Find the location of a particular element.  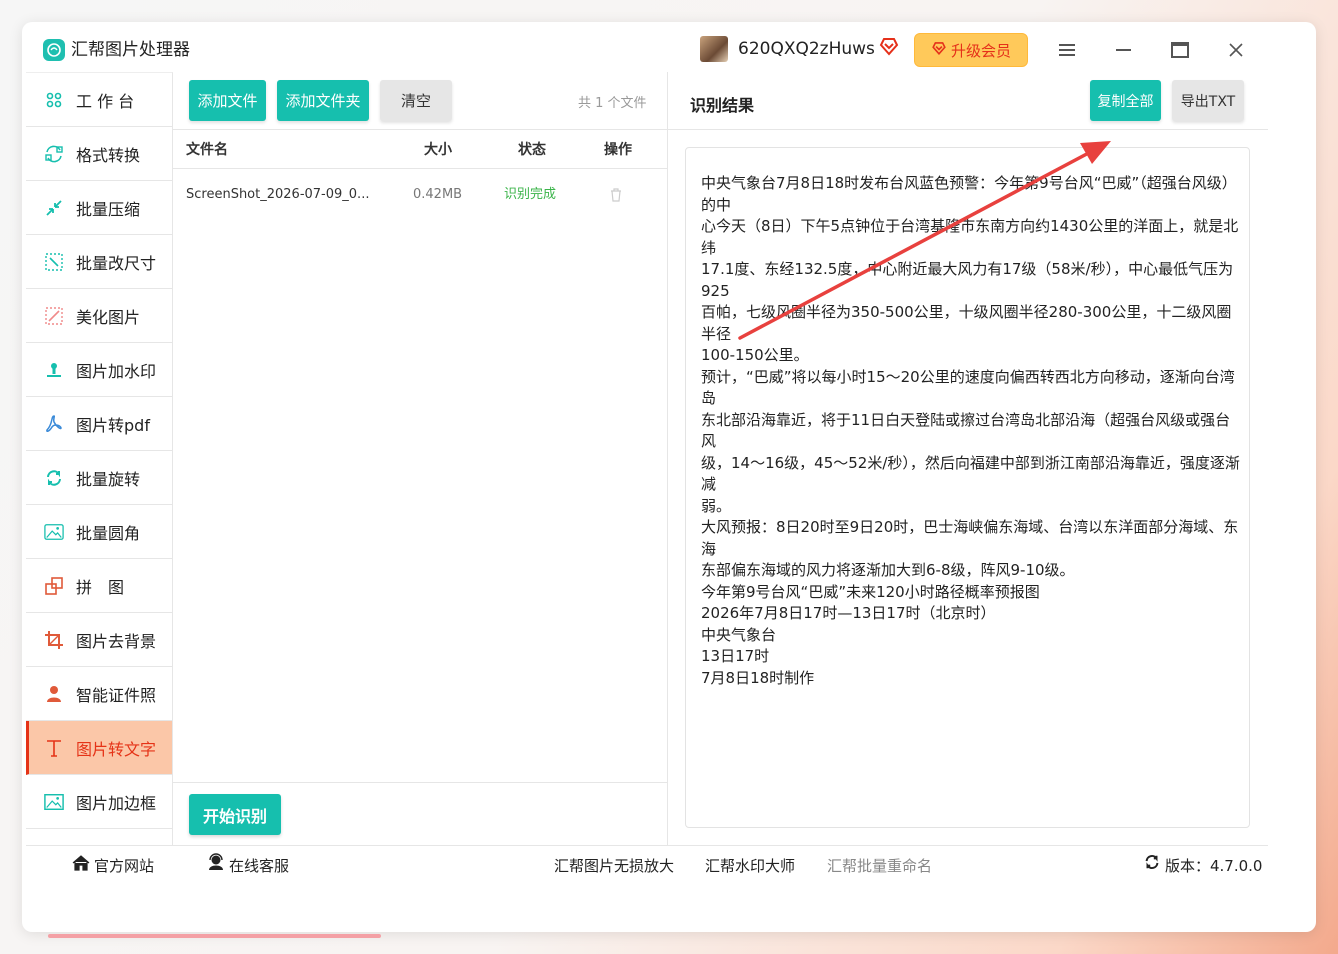

result-title: 识别结果 is located at coordinates (722, 105).